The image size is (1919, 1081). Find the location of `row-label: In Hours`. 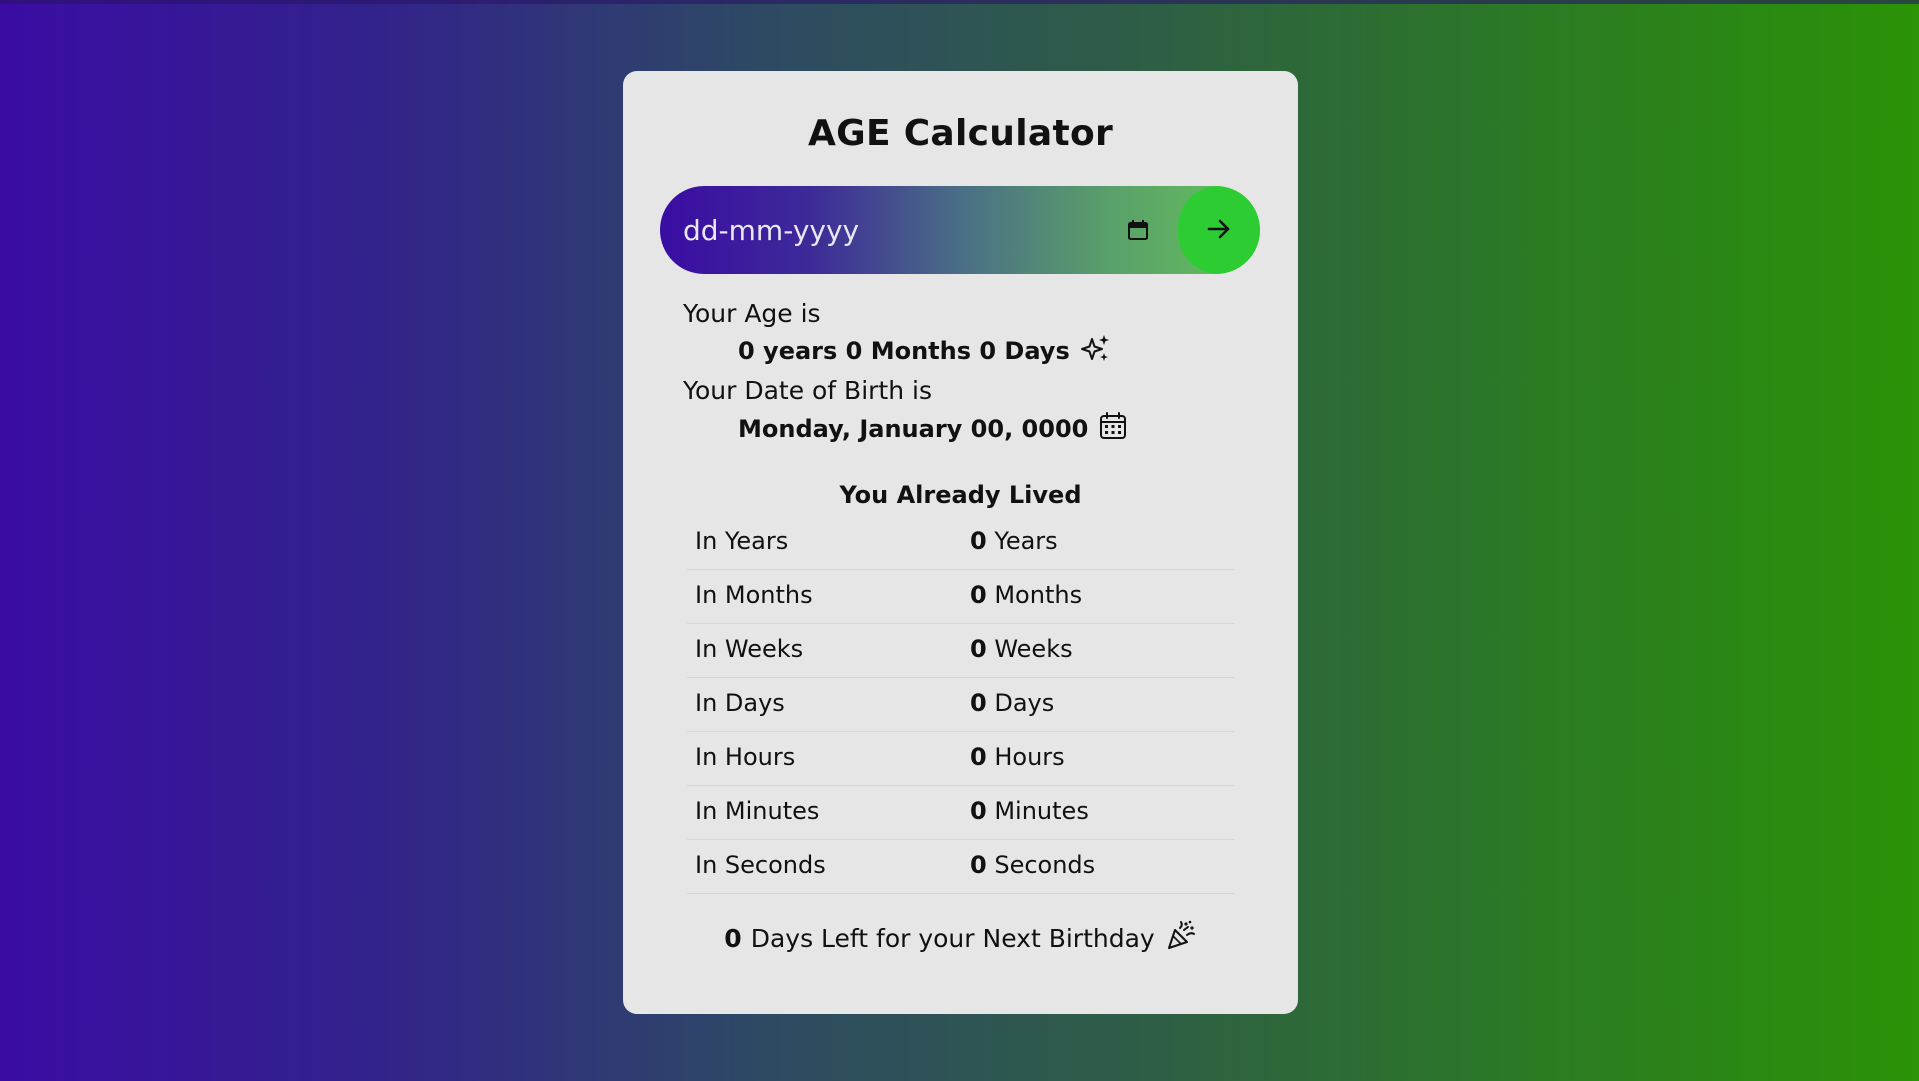

row-label: In Hours is located at coordinates (745, 757).